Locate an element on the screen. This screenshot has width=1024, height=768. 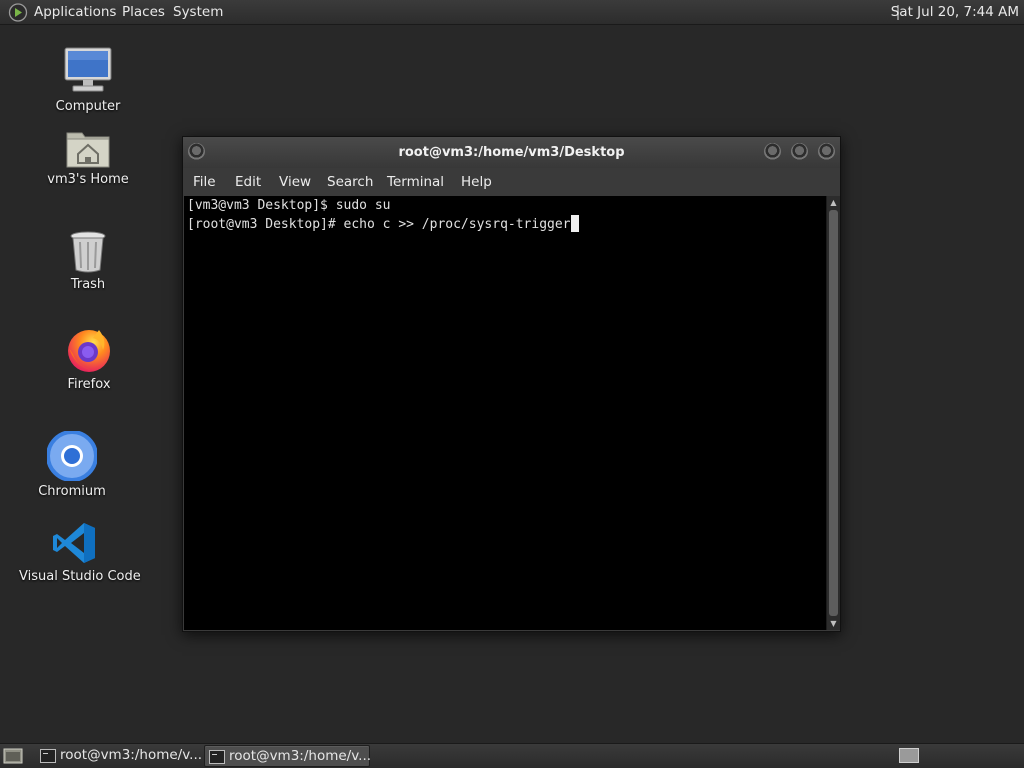
terminal-cursor is located at coordinates (574, 223).